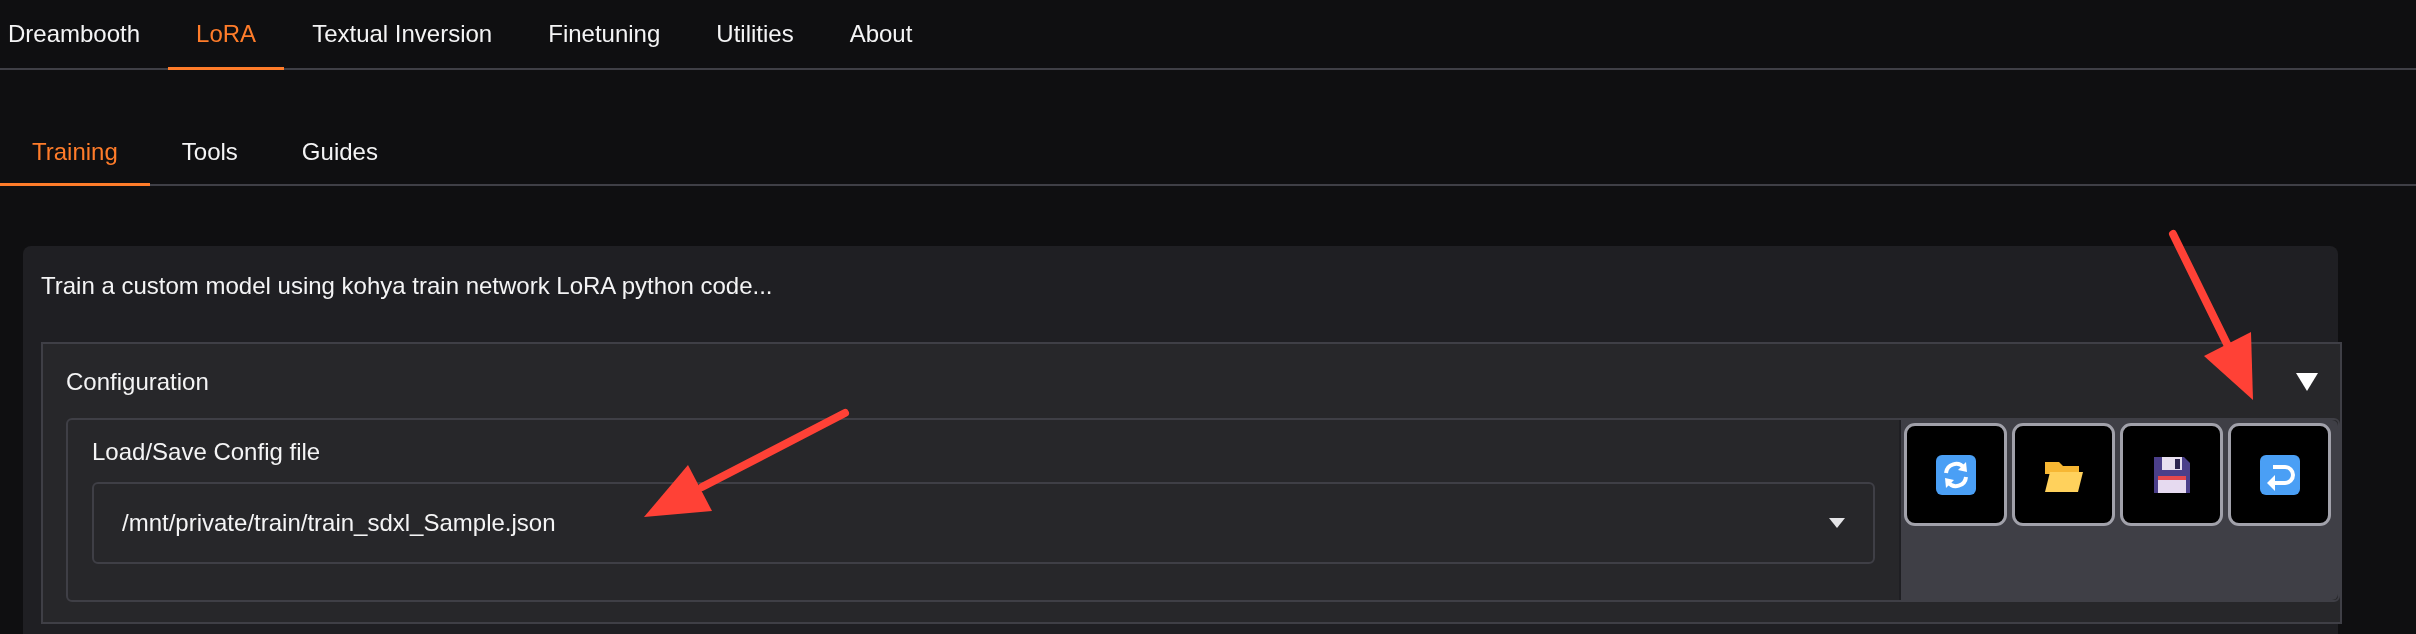  What do you see at coordinates (2171, 474) in the screenshot?
I see `save-button` at bounding box center [2171, 474].